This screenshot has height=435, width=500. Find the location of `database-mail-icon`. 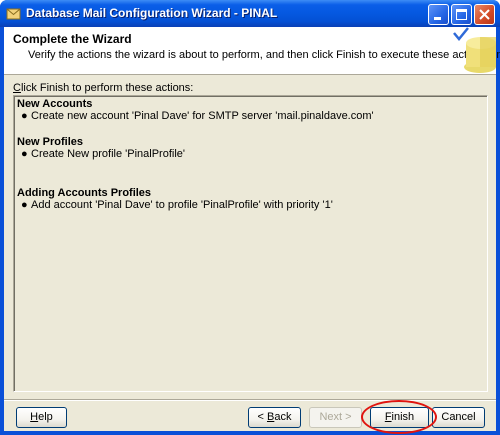

database-mail-icon is located at coordinates (13, 14).